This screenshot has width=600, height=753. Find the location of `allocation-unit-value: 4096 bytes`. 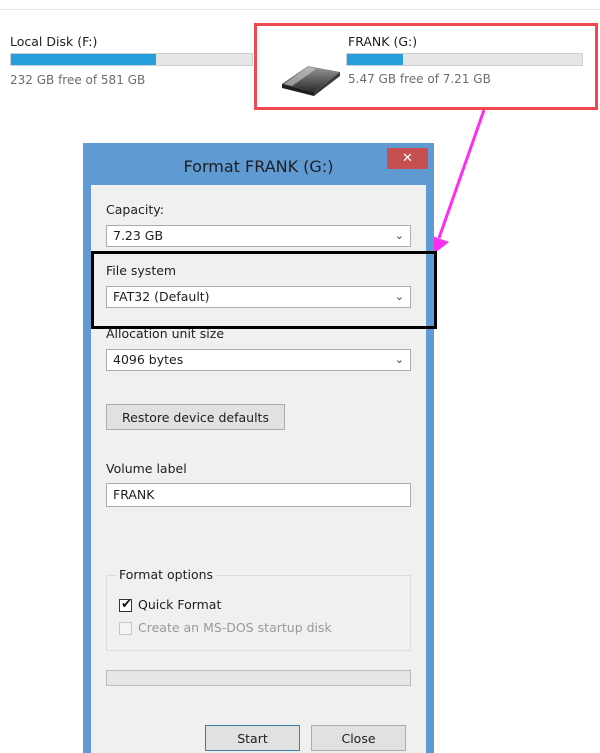

allocation-unit-value: 4096 bytes is located at coordinates (148, 359).